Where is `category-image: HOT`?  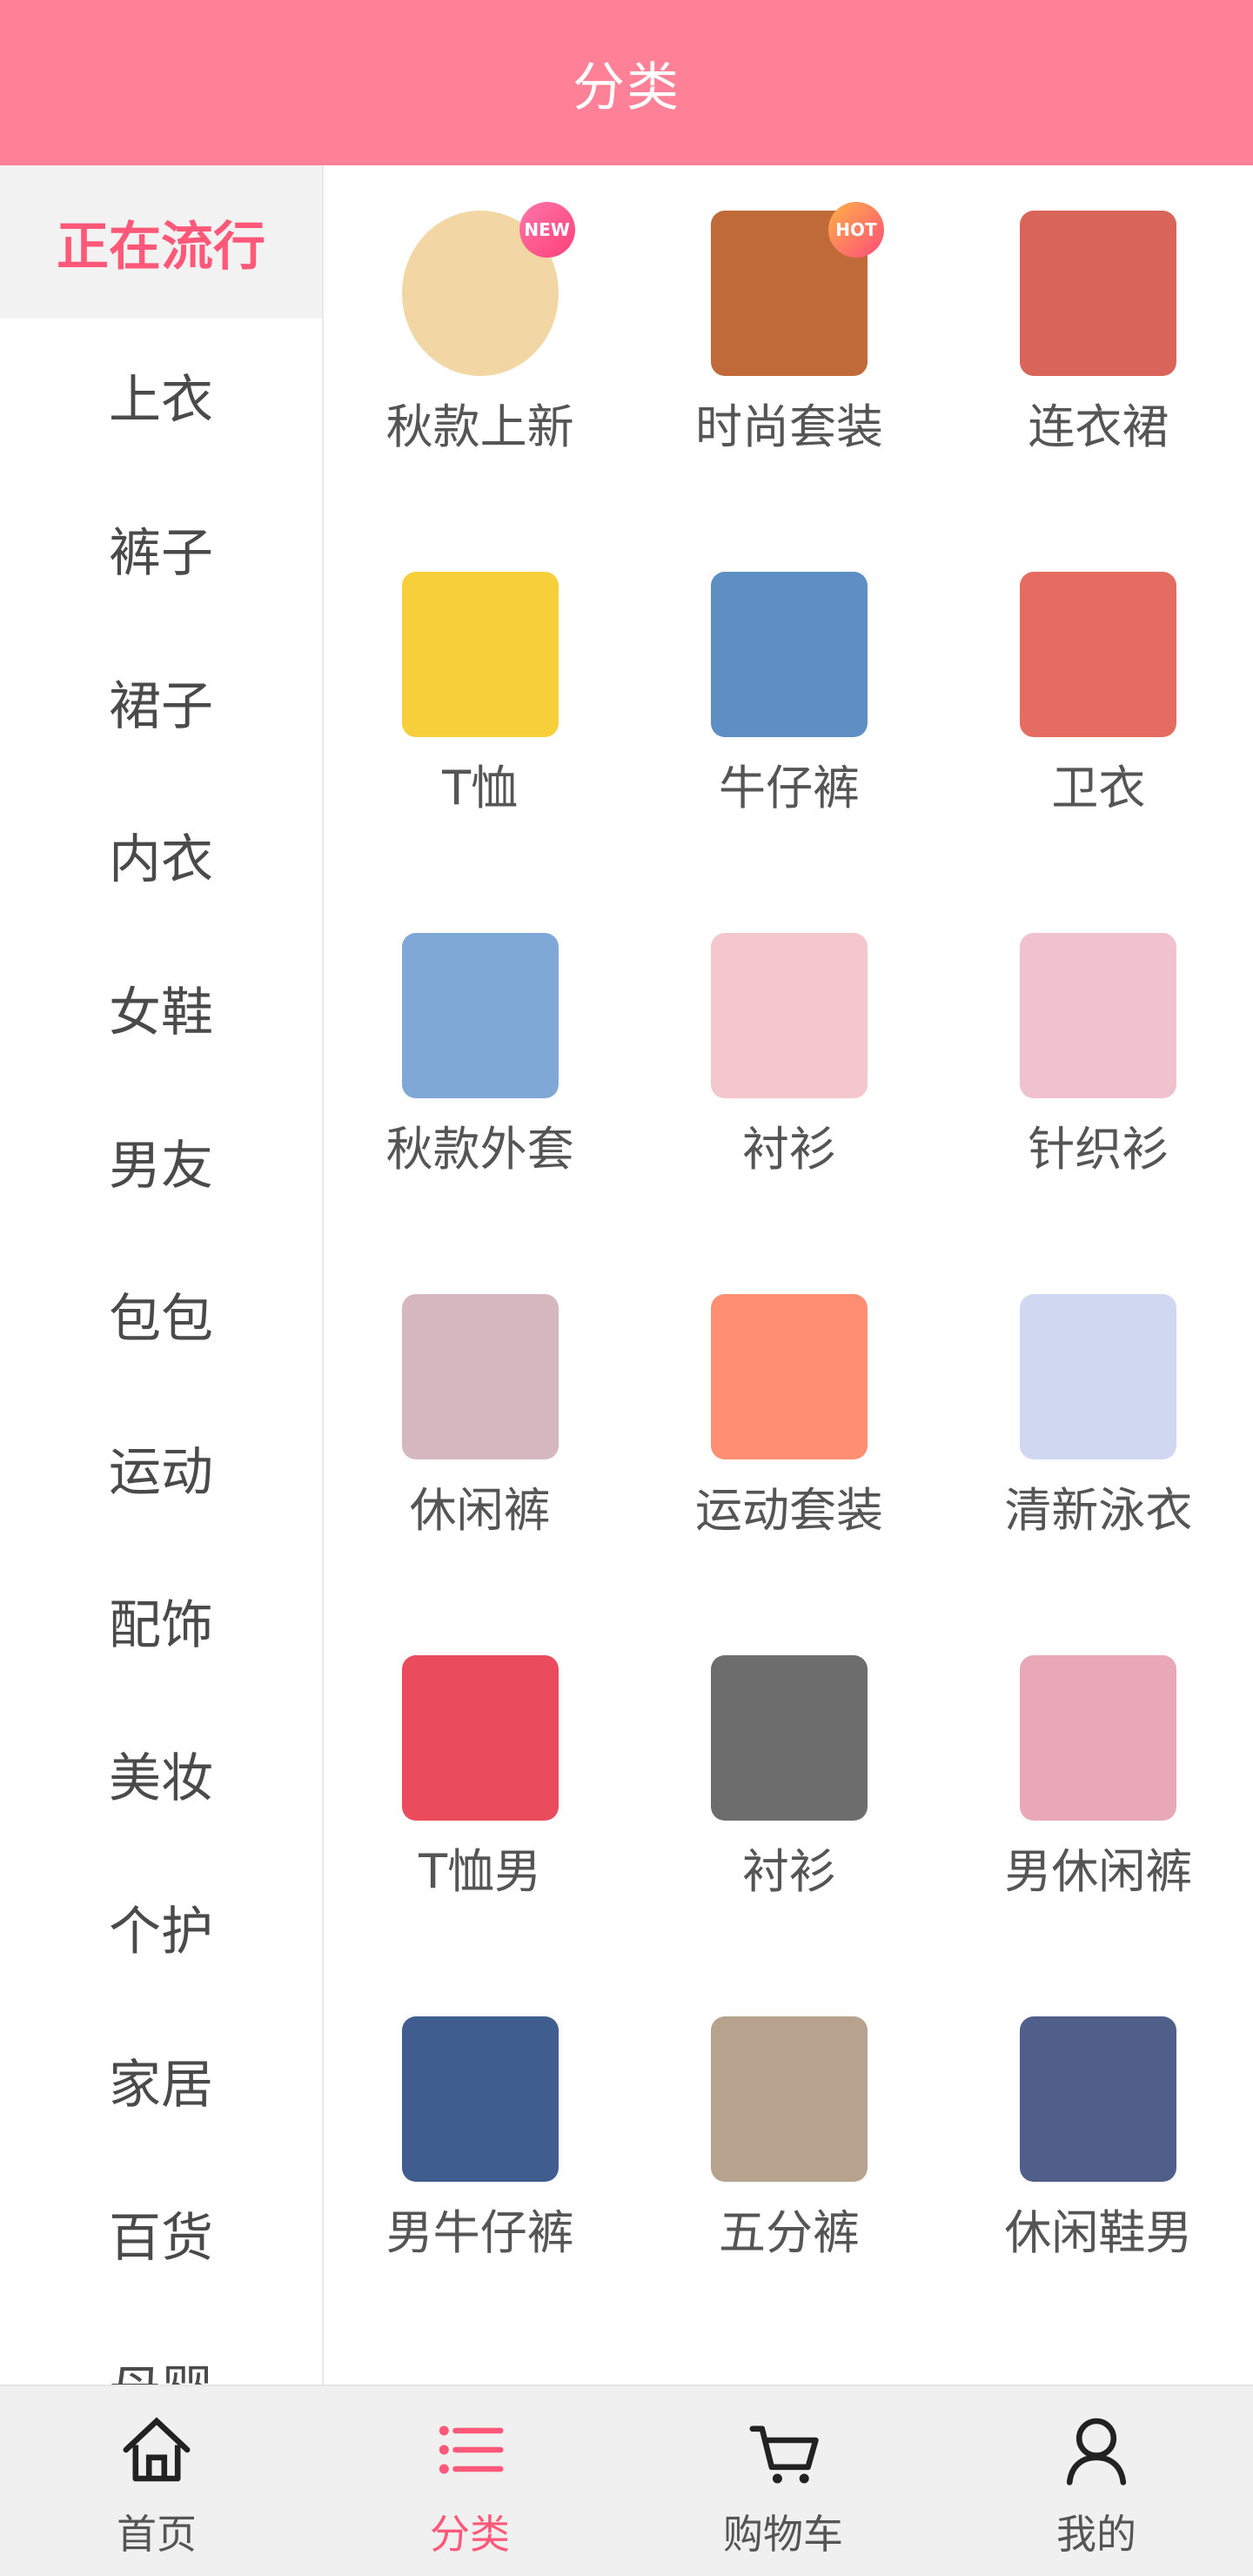 category-image: HOT is located at coordinates (791, 293).